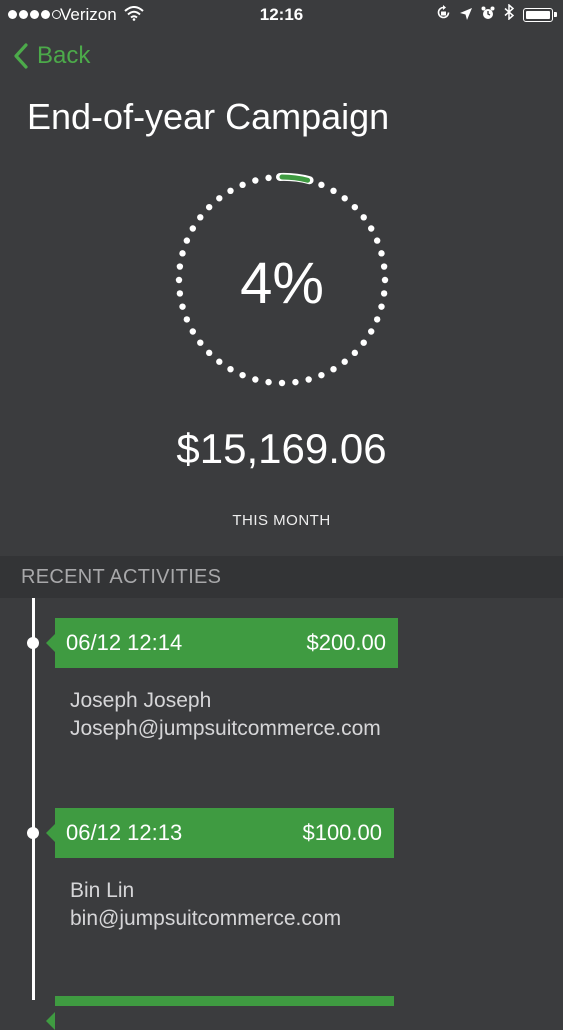  Describe the element at coordinates (466, 15) in the screenshot. I see `location-arrow-icon` at that location.